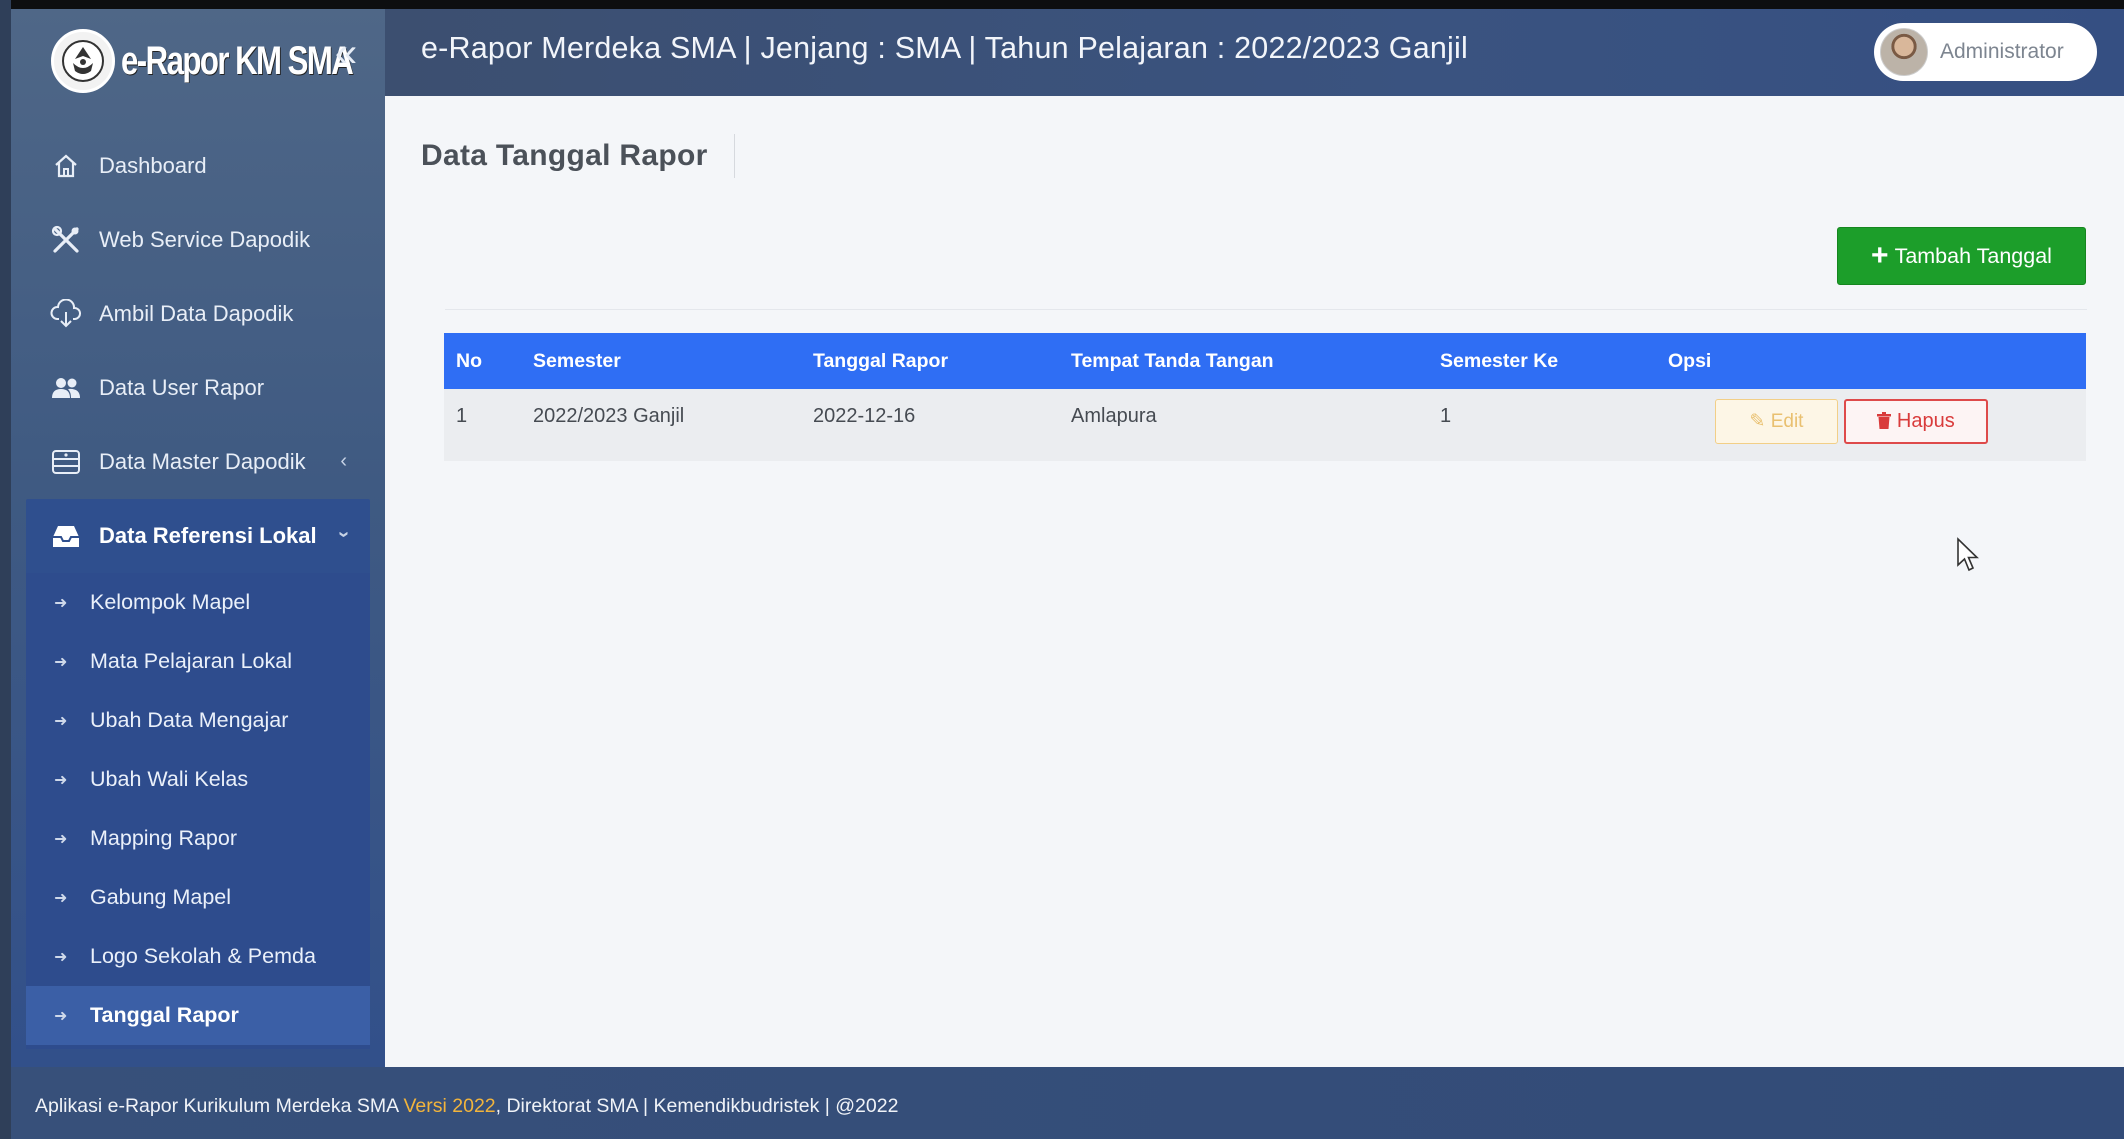 The height and width of the screenshot is (1139, 2124). What do you see at coordinates (191, 661) in the screenshot?
I see `sidebar-subitem-label: Mata Pelajaran Lokal` at bounding box center [191, 661].